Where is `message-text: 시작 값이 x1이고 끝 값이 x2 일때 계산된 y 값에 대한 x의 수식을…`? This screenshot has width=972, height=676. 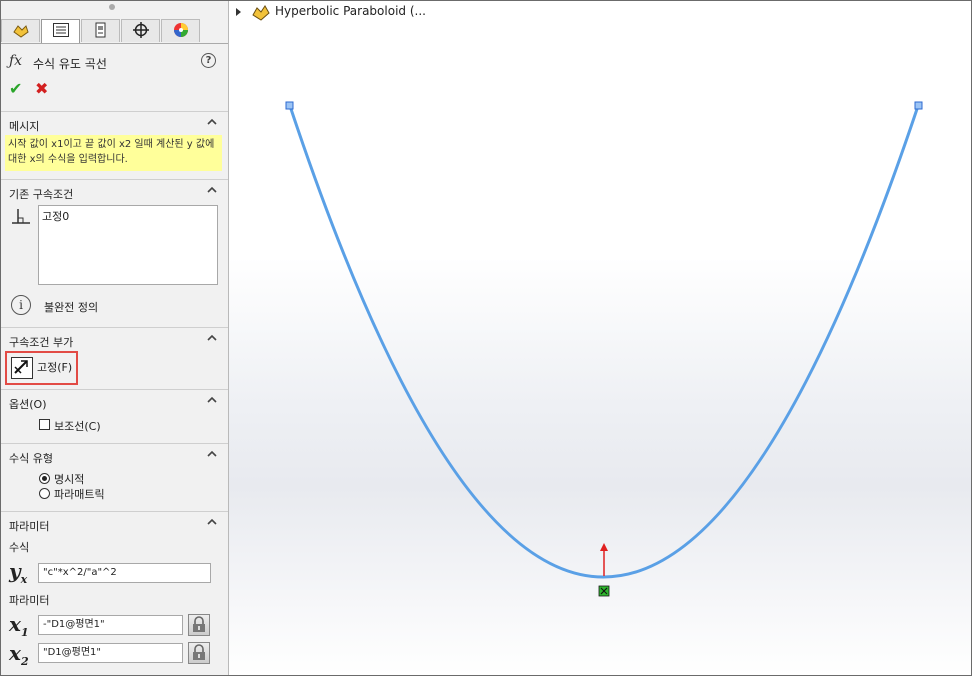 message-text: 시작 값이 x1이고 끝 값이 x2 일때 계산된 y 값에 대한 x의 수식을… is located at coordinates (113, 153).